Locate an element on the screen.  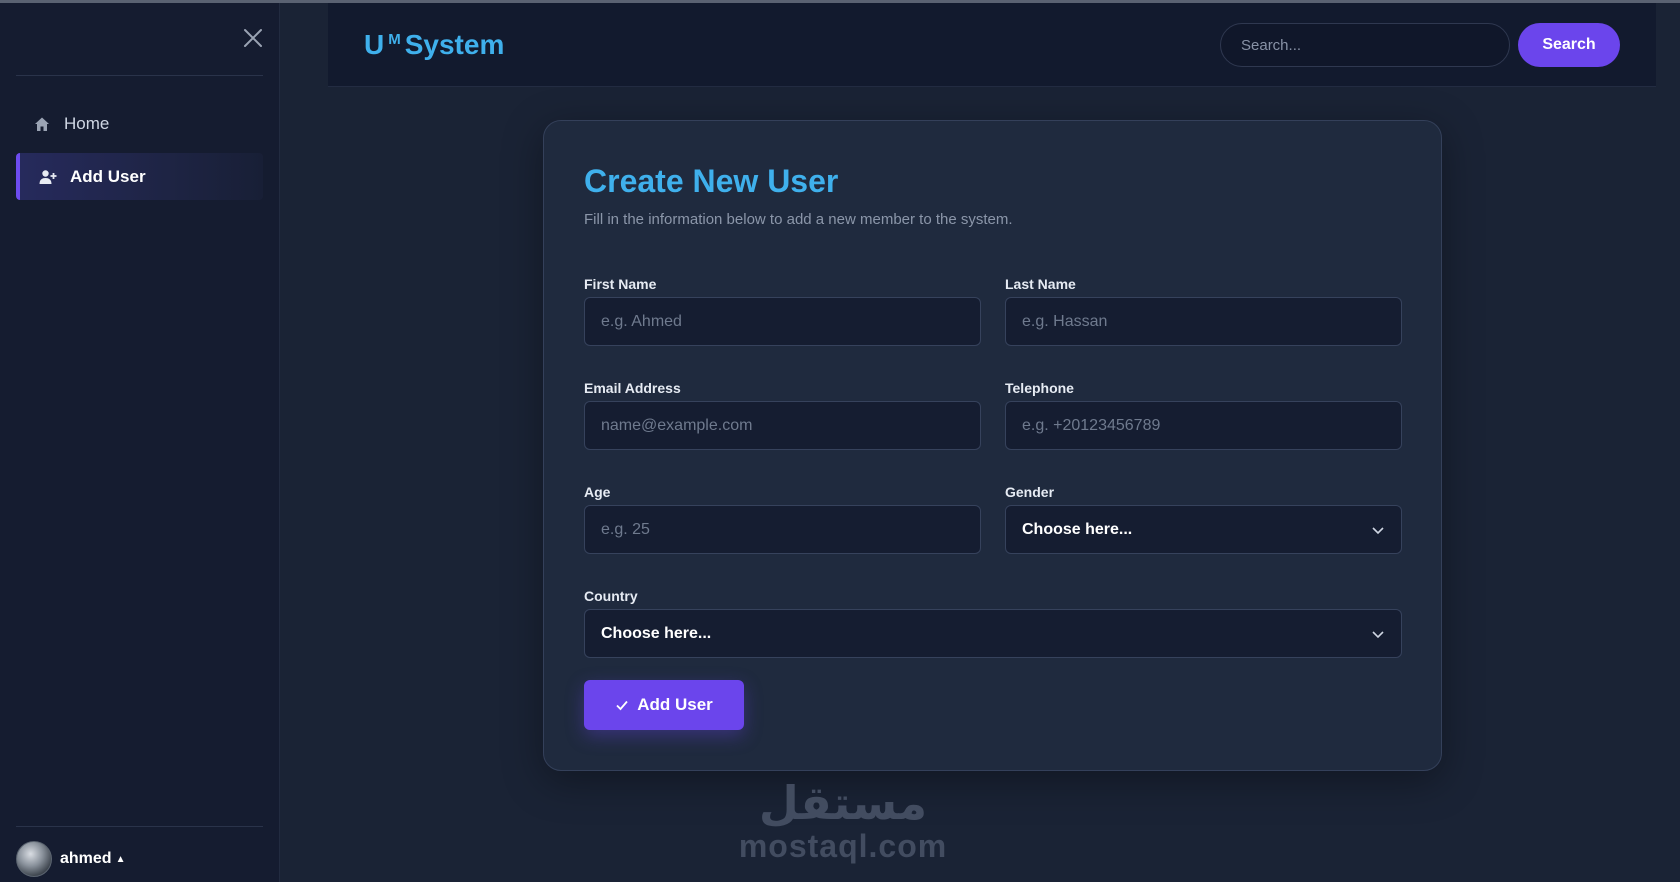
brand-logo: U M System is located at coordinates (434, 45).